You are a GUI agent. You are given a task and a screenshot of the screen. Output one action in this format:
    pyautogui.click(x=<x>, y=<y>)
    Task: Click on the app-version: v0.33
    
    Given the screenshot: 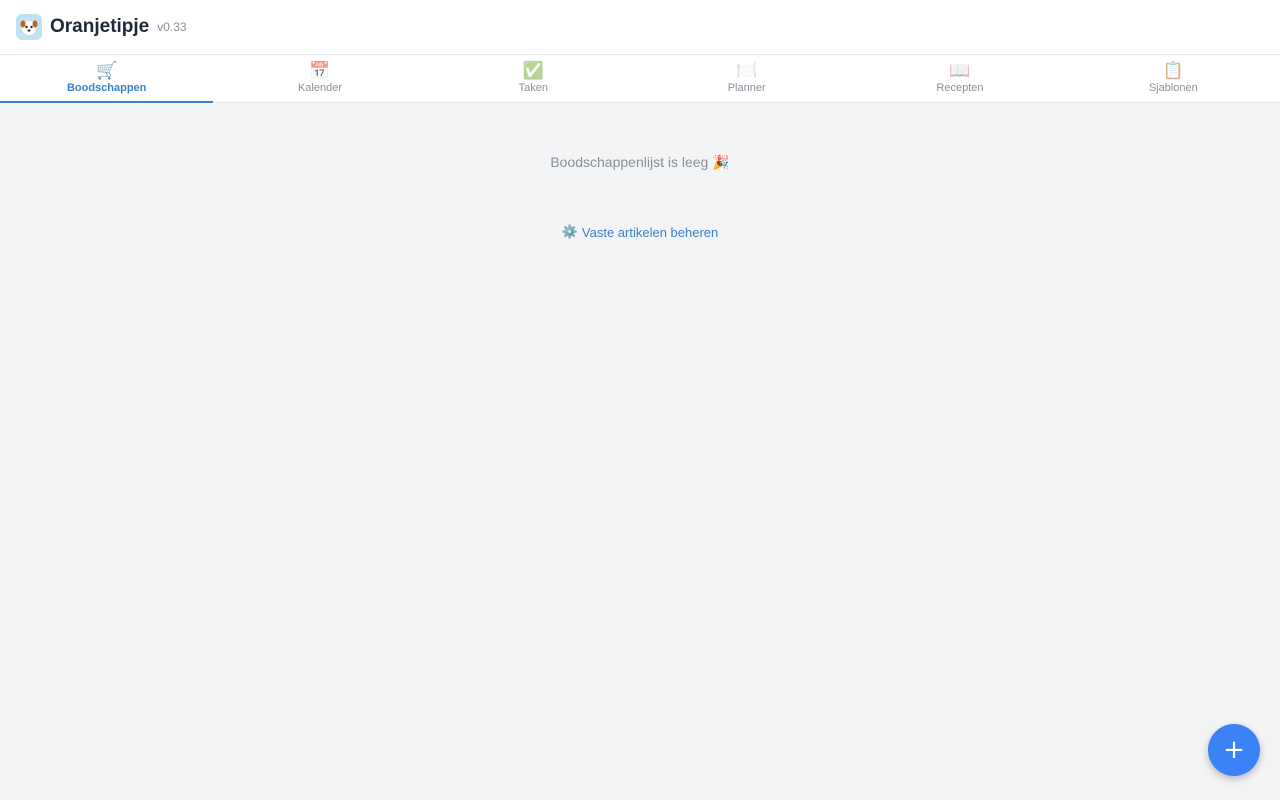 What is the action you would take?
    pyautogui.click(x=172, y=27)
    